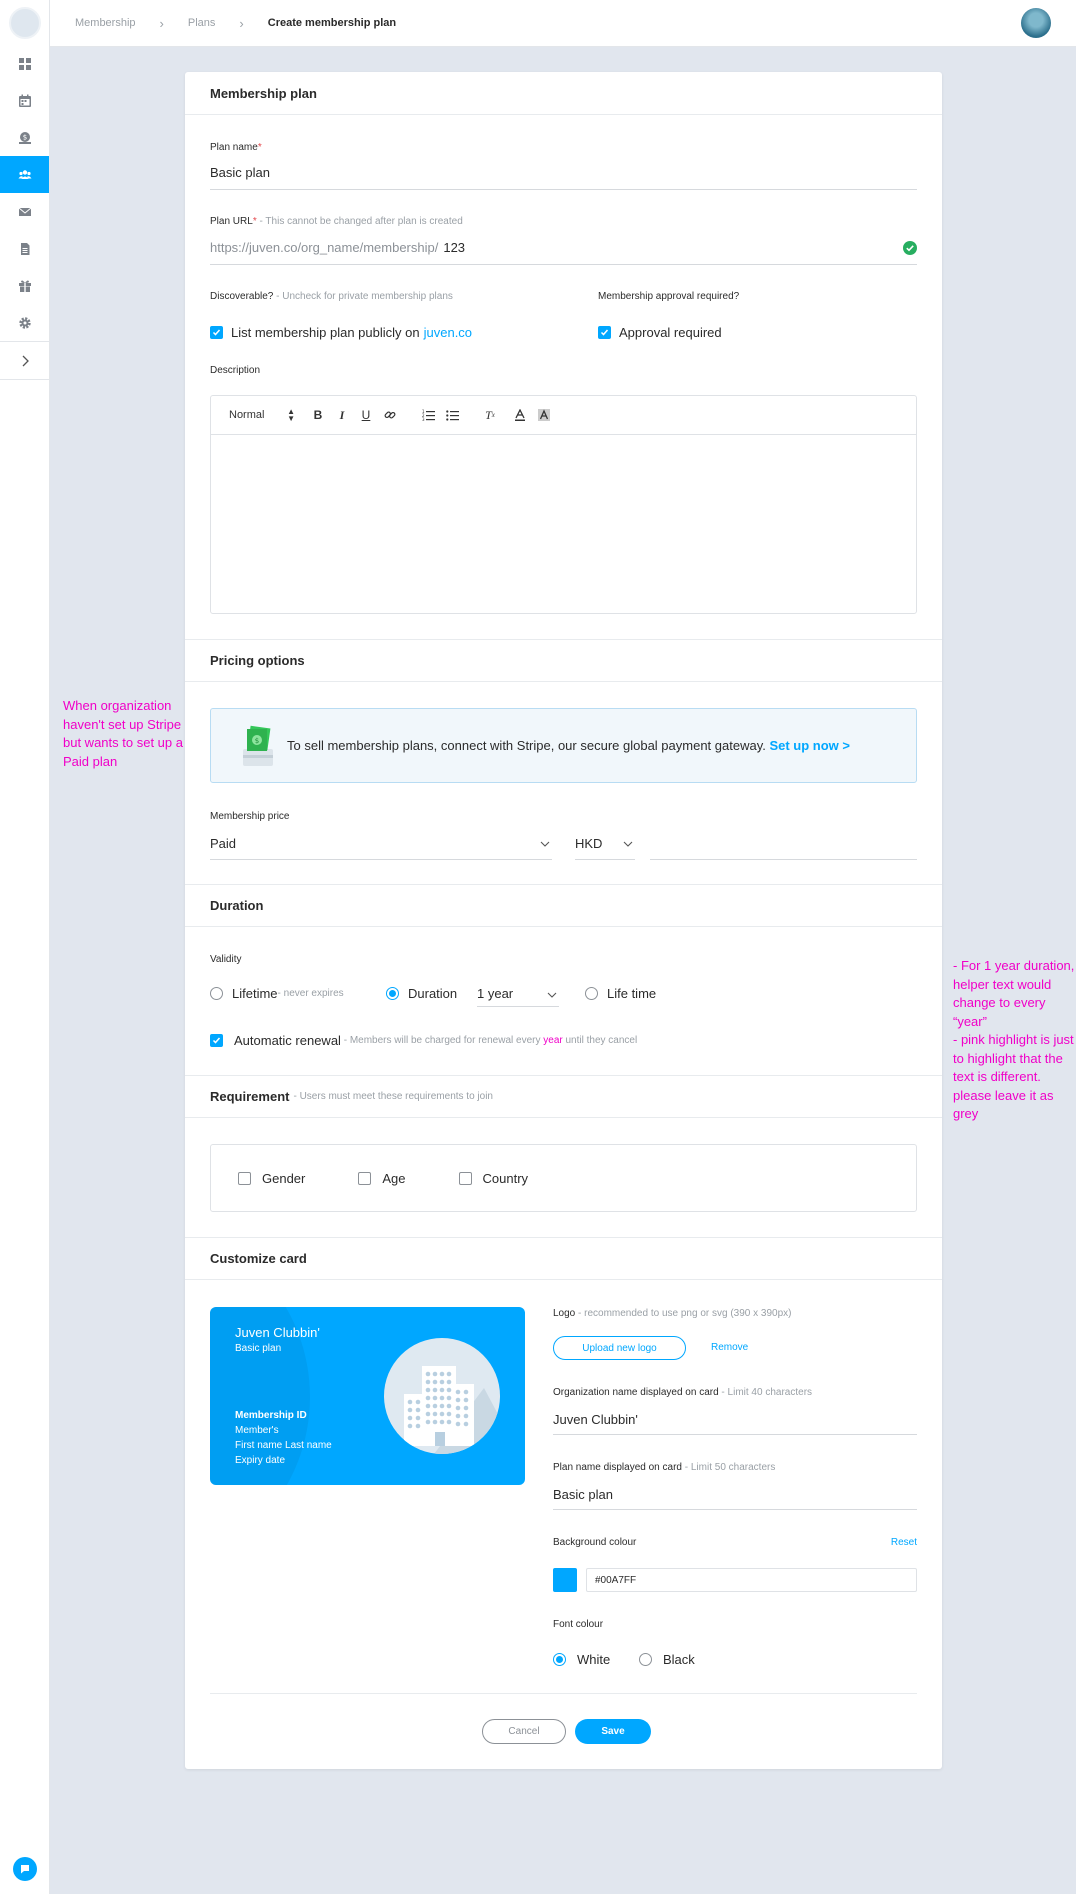 The width and height of the screenshot is (1076, 1894). What do you see at coordinates (490, 415) in the screenshot?
I see `clear-format-icon: Tx` at bounding box center [490, 415].